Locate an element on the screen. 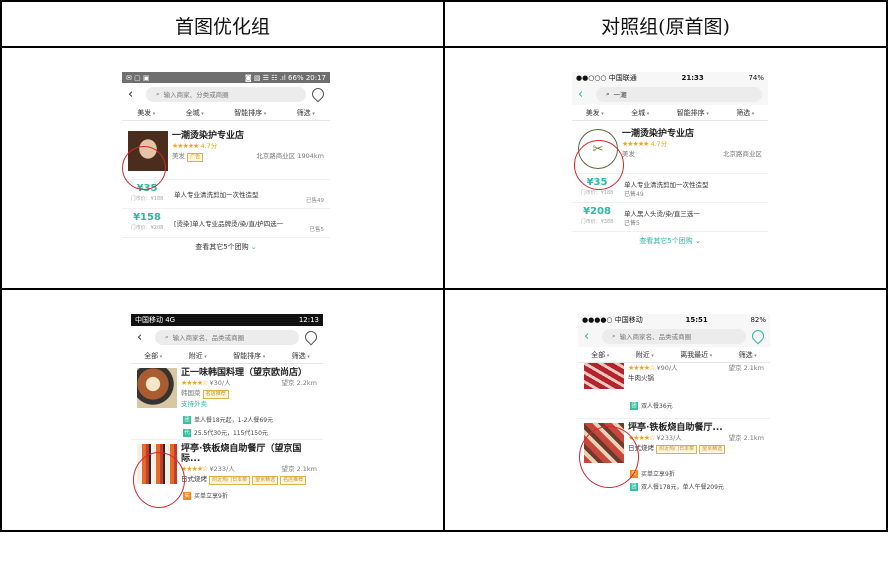 The width and height of the screenshot is (888, 567). status-time: 12:13 is located at coordinates (308, 320).